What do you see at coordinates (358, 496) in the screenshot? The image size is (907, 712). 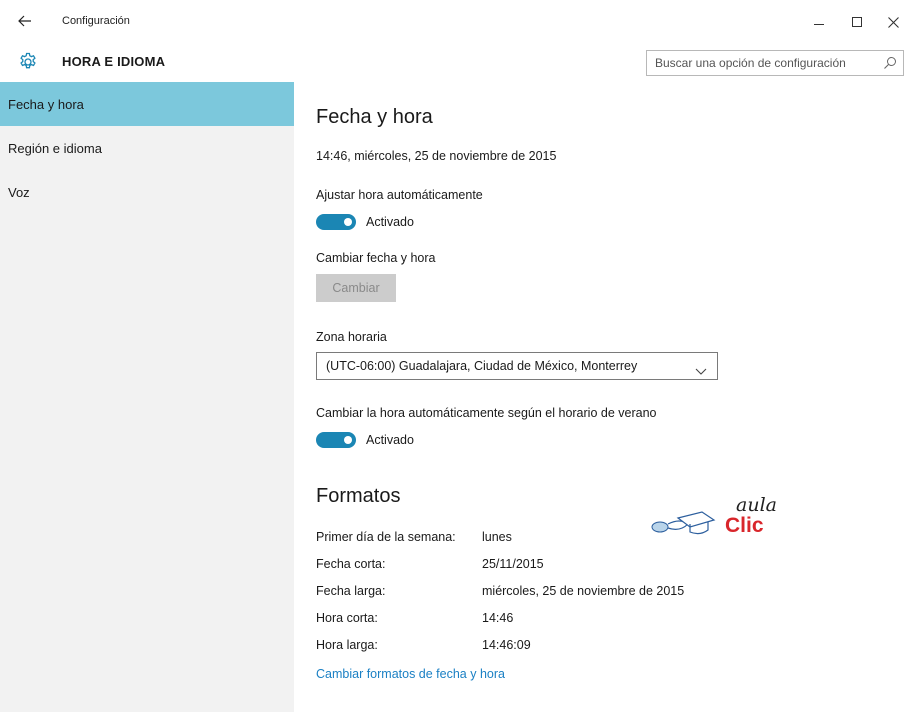 I see `formats-title: Formatos` at bounding box center [358, 496].